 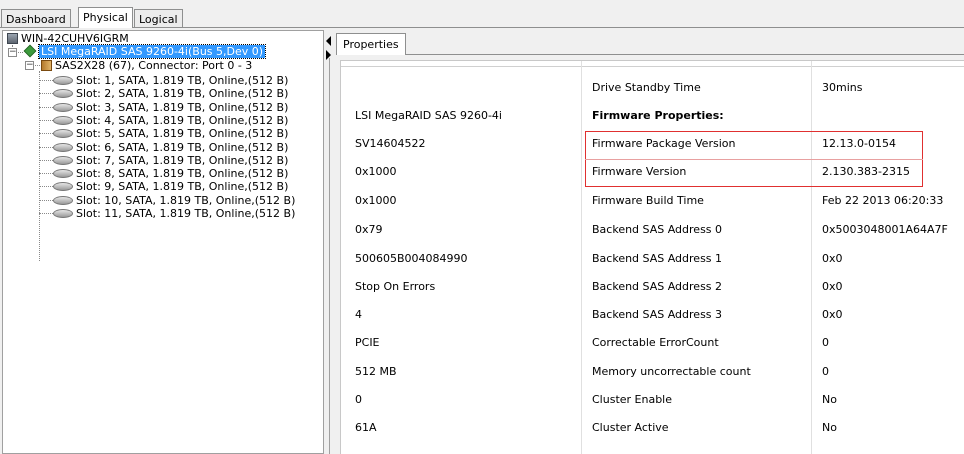 I want to click on tab-physical: Physical, so click(x=105, y=17).